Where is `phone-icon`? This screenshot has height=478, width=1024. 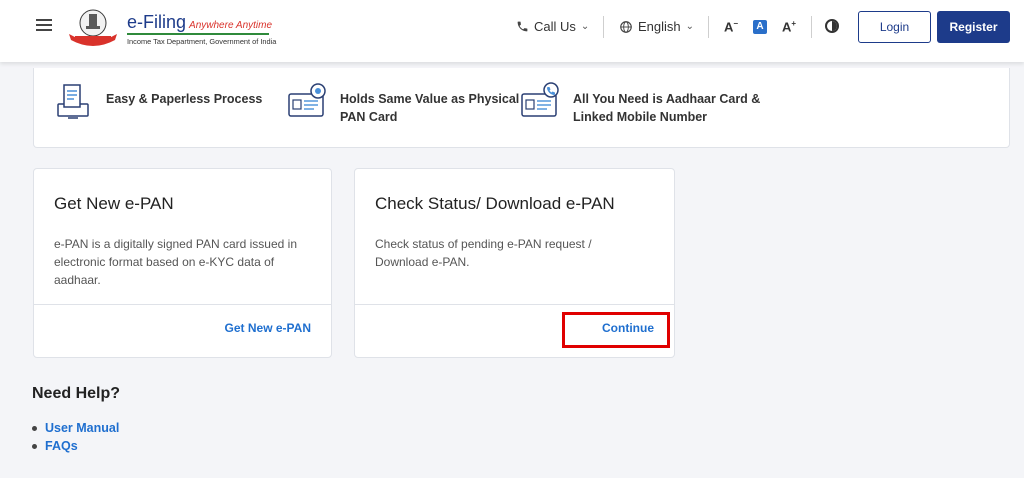
phone-icon is located at coordinates (522, 26).